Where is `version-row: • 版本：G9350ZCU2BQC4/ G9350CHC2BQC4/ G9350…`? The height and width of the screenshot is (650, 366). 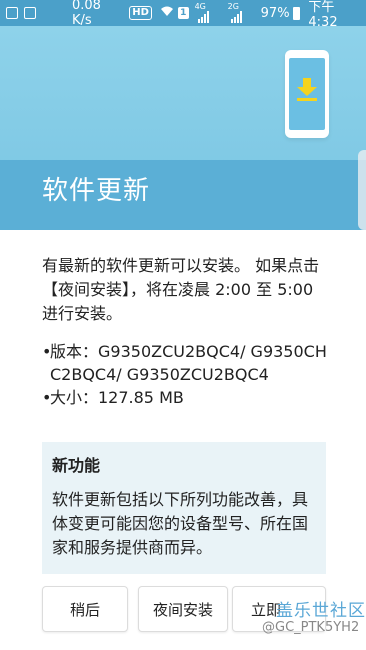 version-row: • 版本：G9350ZCU2BQC4/ G9350CHC2BQC4/ G9350… is located at coordinates (187, 363).